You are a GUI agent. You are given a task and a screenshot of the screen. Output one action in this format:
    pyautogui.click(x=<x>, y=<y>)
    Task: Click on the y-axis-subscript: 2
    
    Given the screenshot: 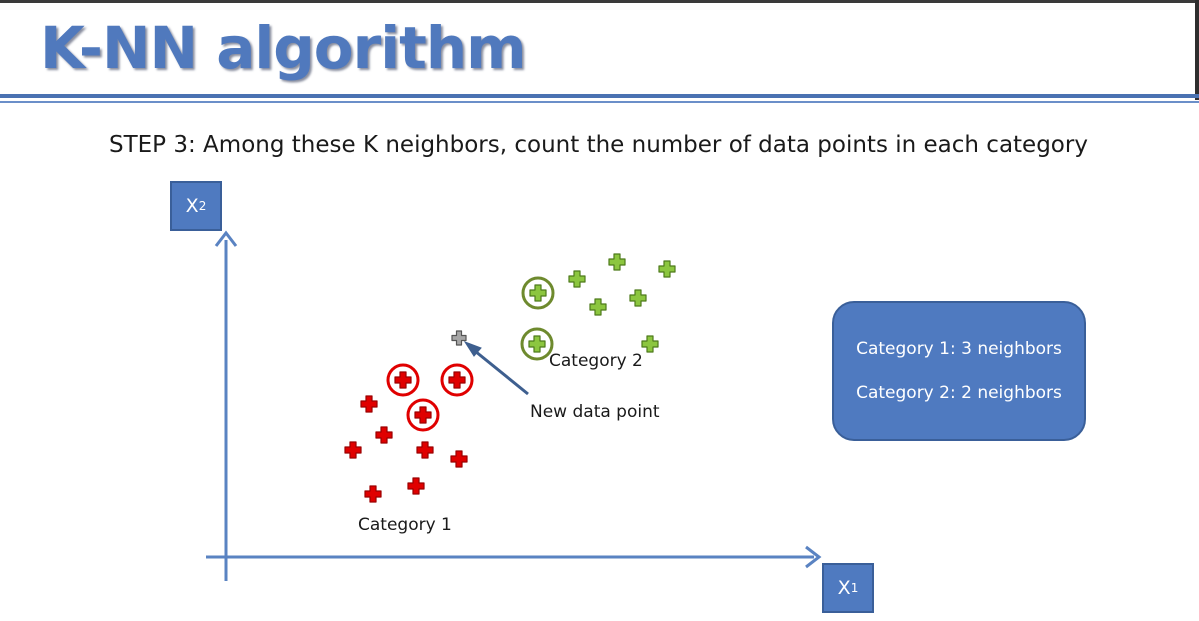 What is the action you would take?
    pyautogui.click(x=202, y=206)
    